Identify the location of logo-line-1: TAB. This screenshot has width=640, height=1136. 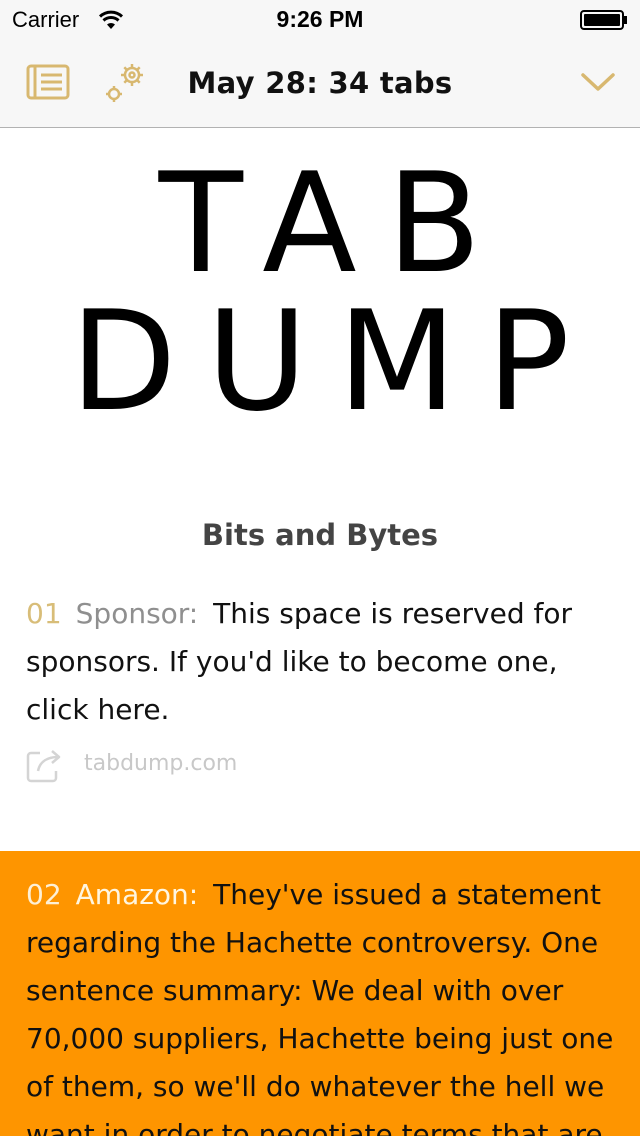
(335, 223).